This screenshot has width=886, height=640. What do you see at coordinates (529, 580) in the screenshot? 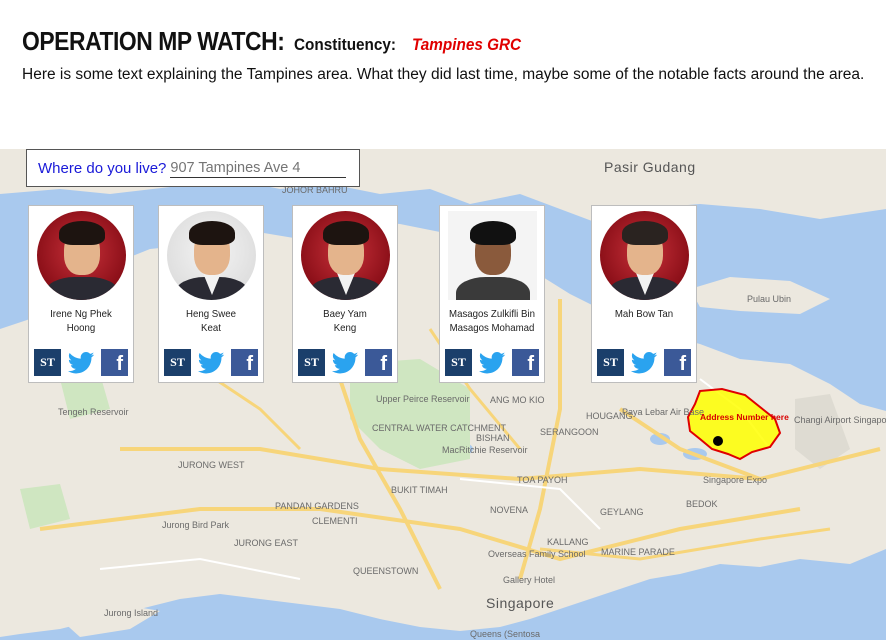
I see `map-label-gallery-hotel: Gallery Hotel` at bounding box center [529, 580].